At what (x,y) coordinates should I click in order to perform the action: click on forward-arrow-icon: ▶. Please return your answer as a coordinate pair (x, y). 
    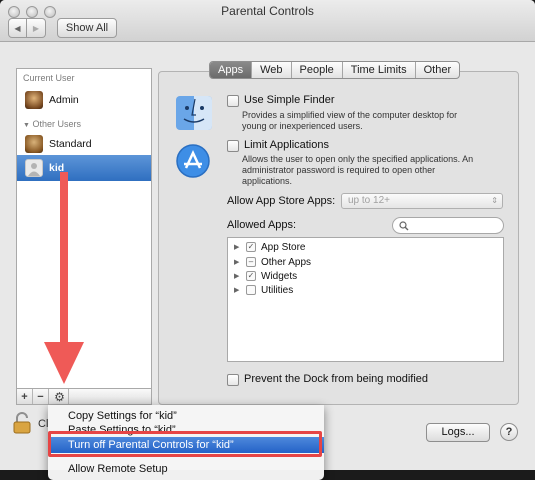
    Looking at the image, I should click on (36, 28).